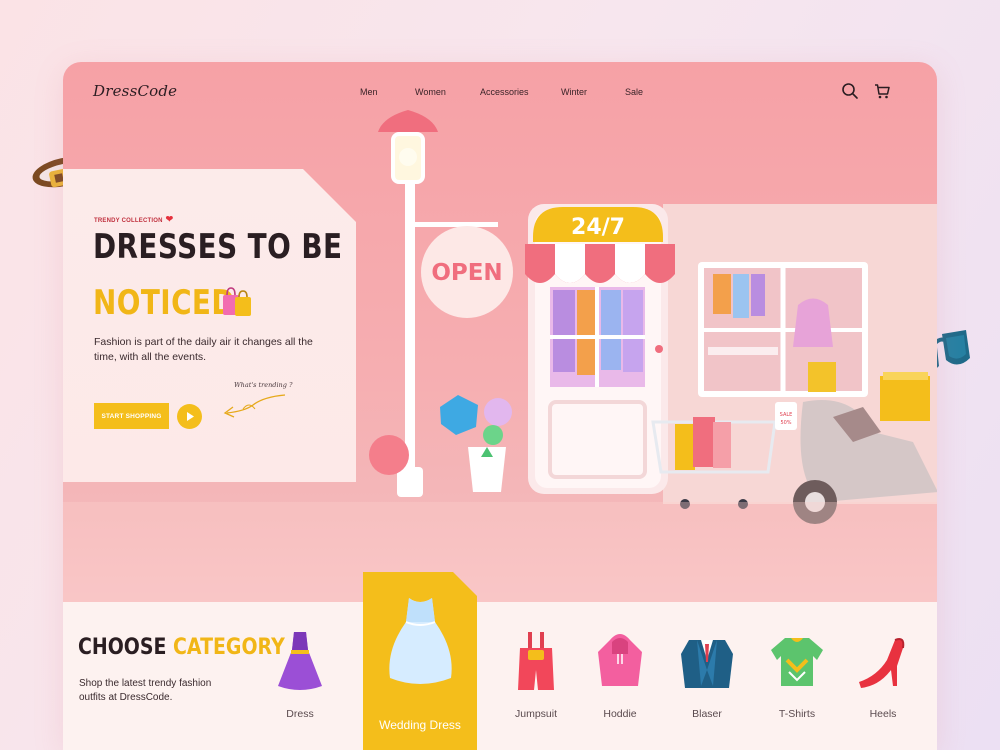 The height and width of the screenshot is (750, 1000). I want to click on cart-icon, so click(882, 91).